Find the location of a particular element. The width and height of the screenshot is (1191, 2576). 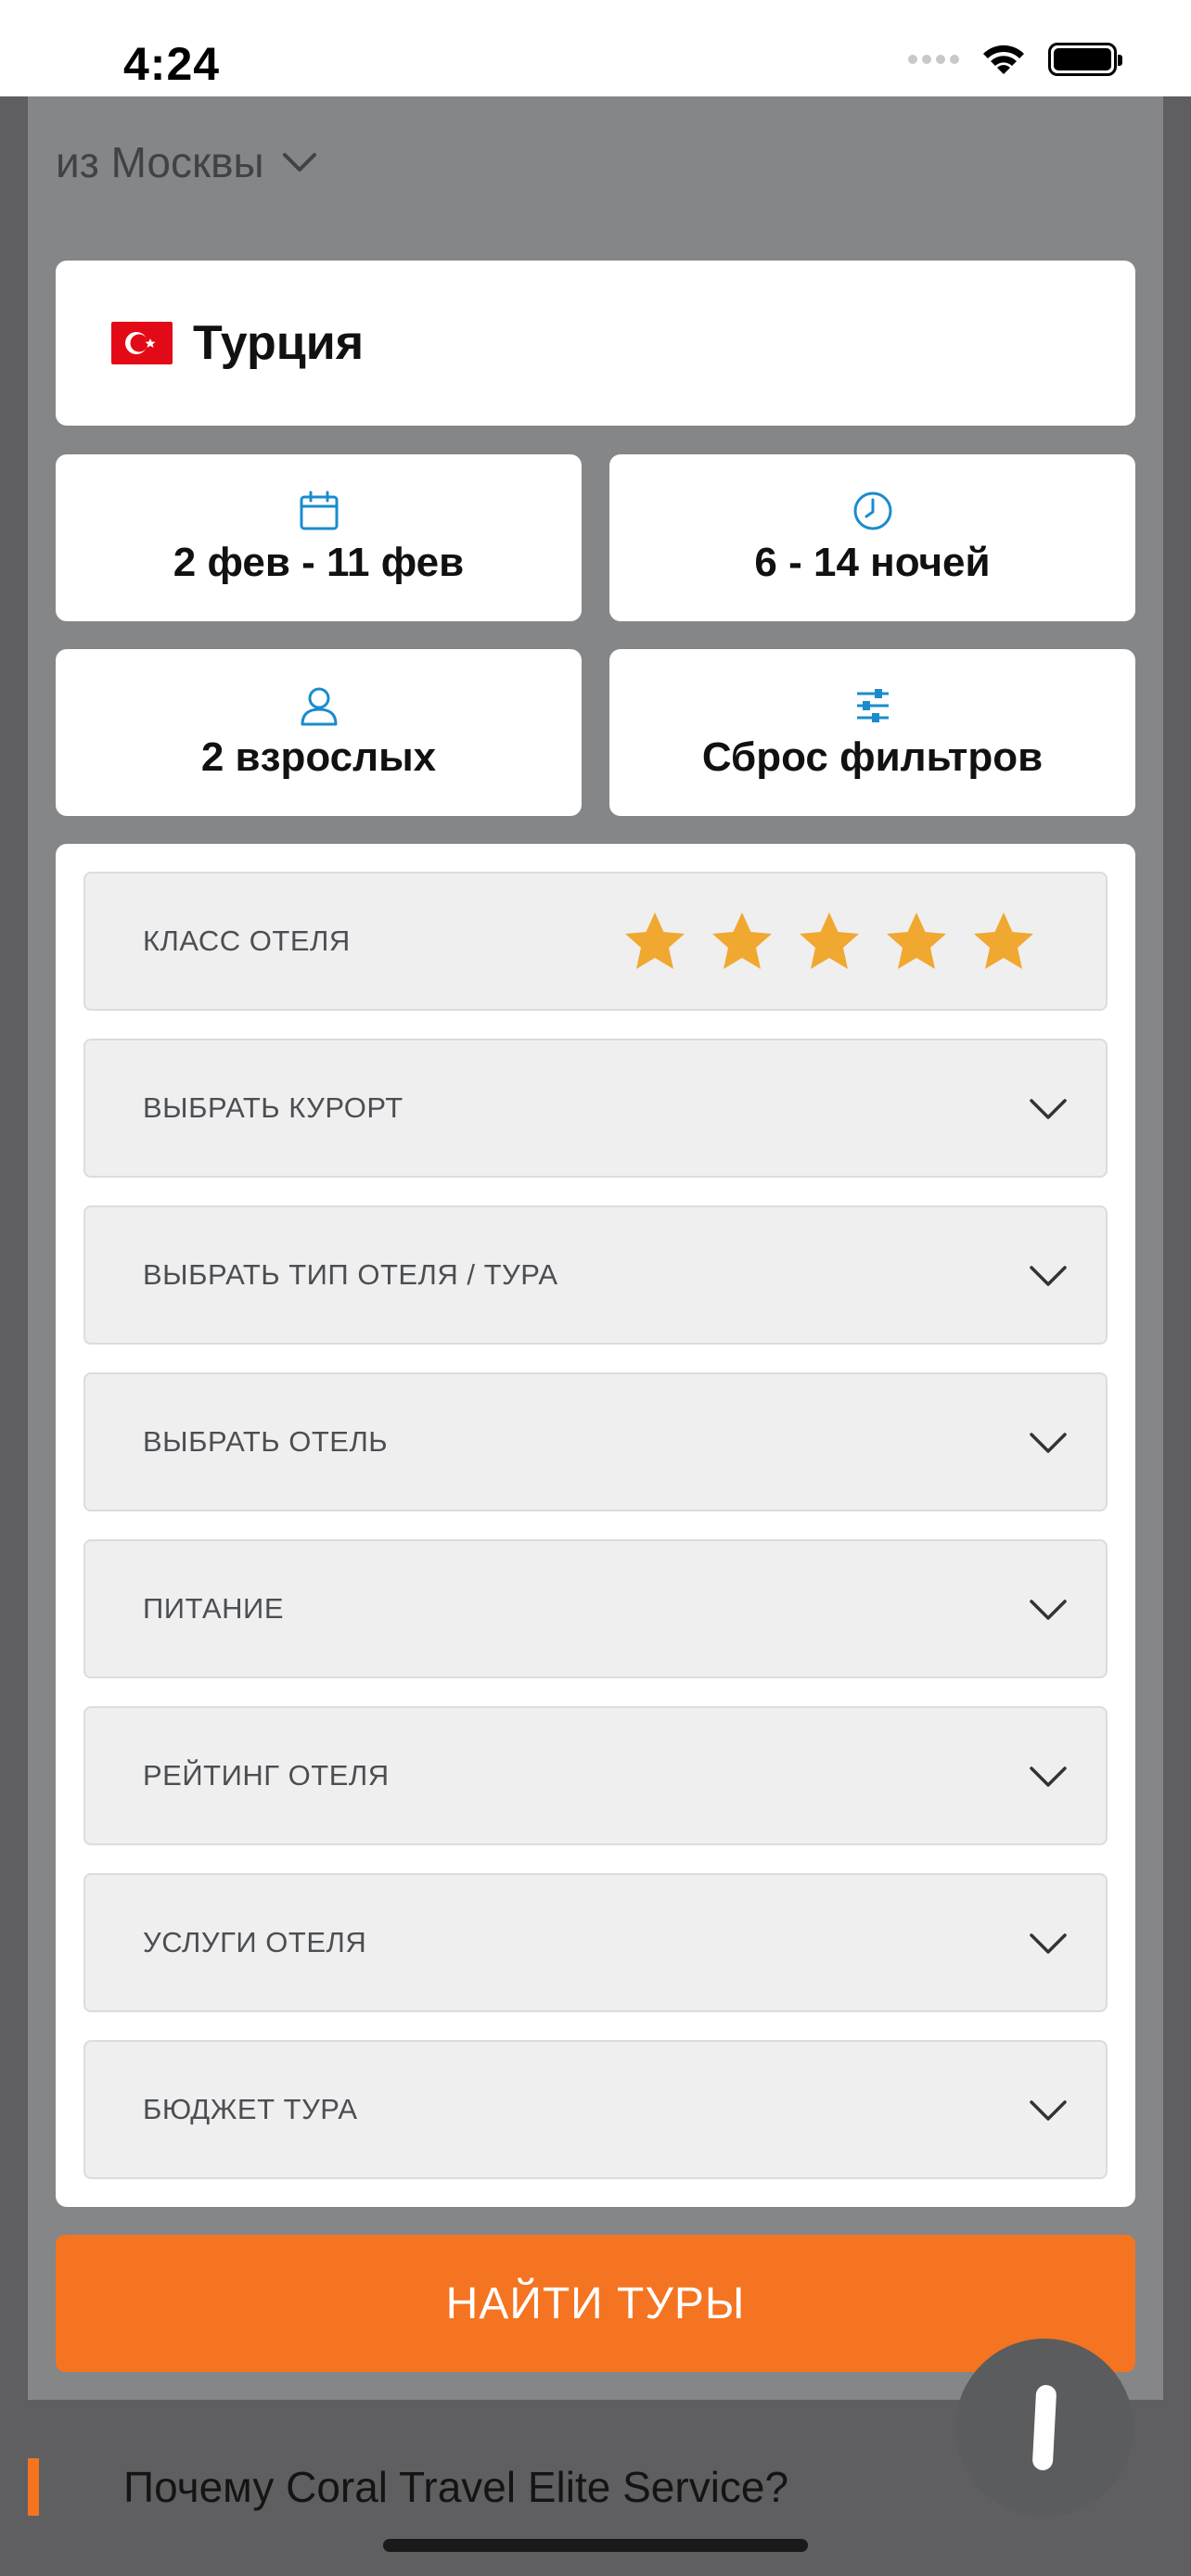

travelers-selector: 2 взрослых is located at coordinates (319, 732).